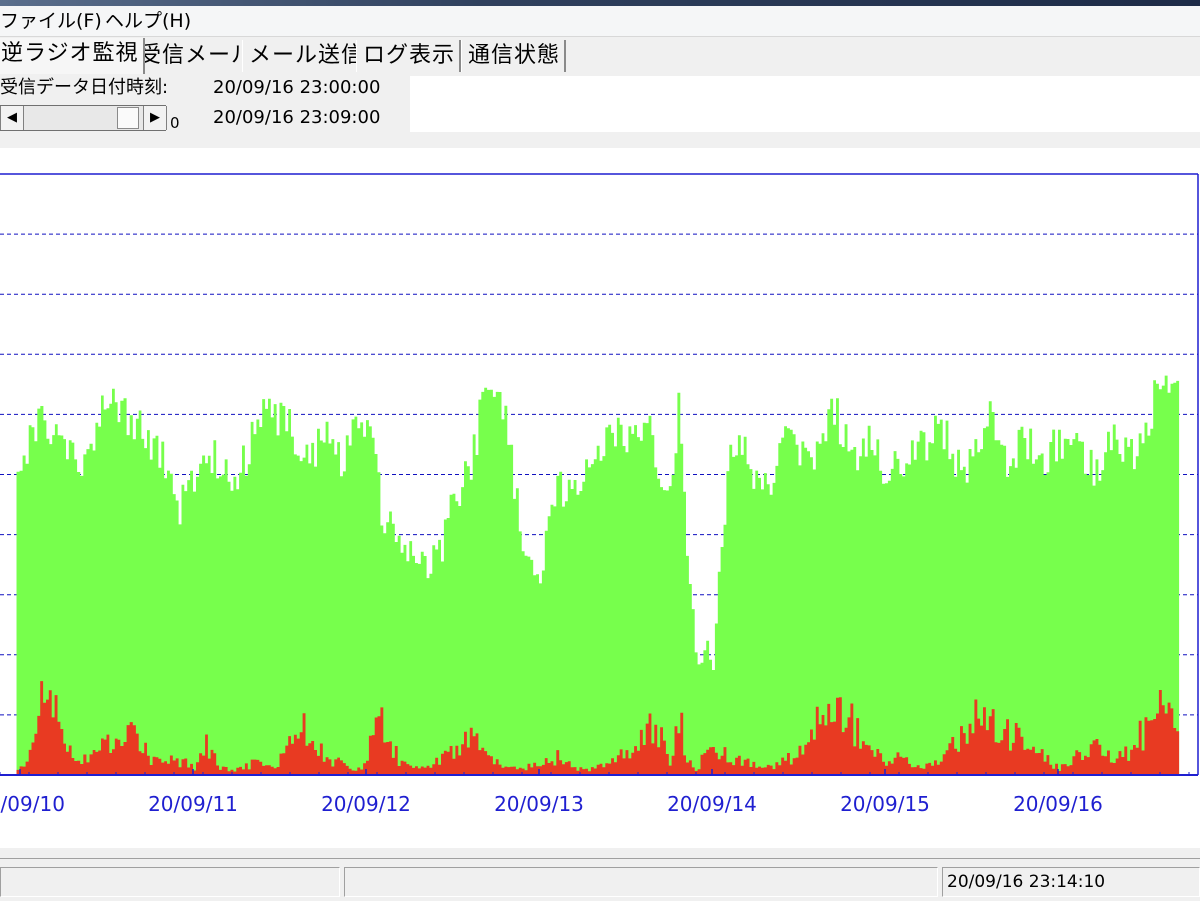 The width and height of the screenshot is (1200, 901). I want to click on tab-send-mail: メール送信, so click(306, 56).